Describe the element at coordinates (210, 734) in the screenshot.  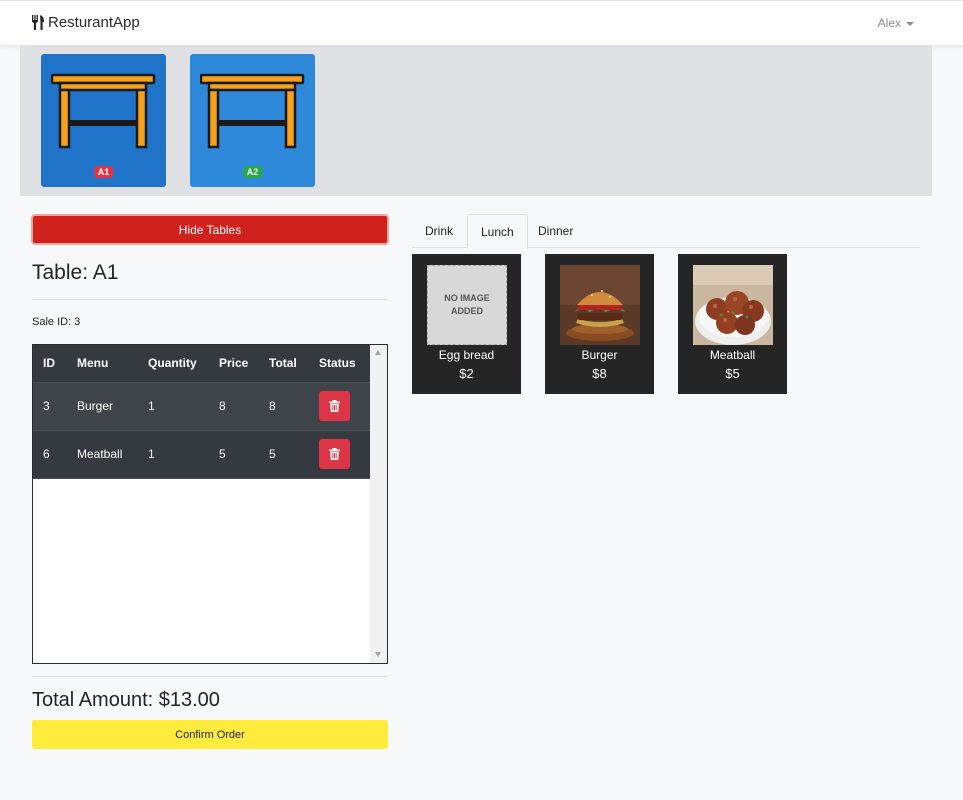
I see `confirm-order-button: Confirm Order` at that location.